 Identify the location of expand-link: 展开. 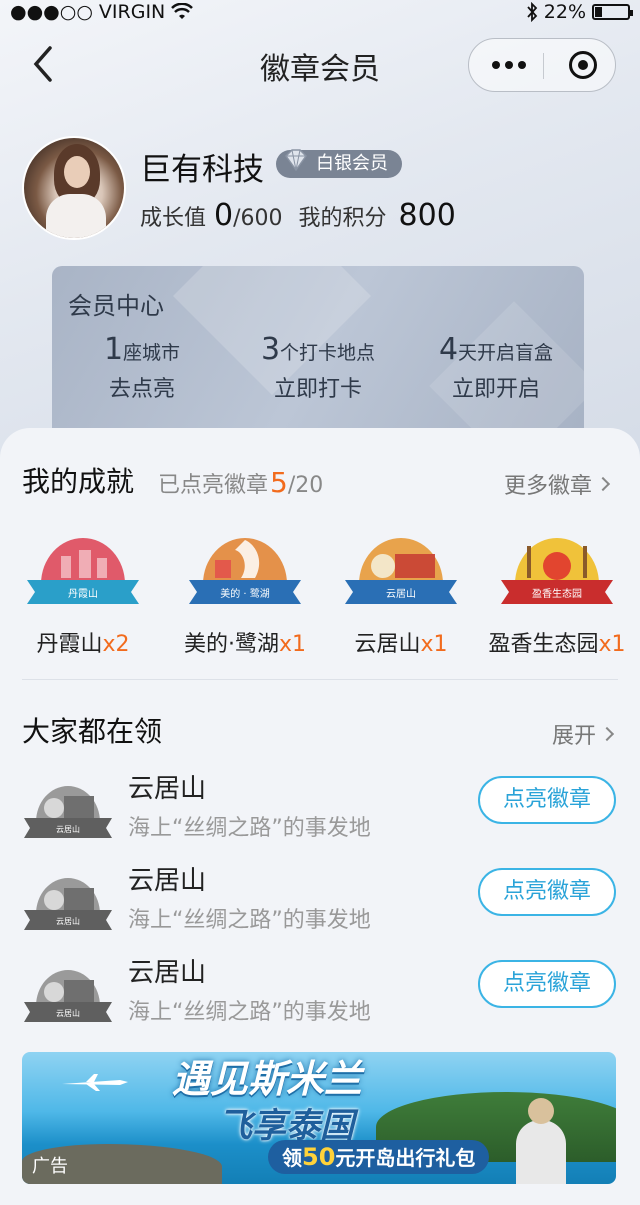
(583, 734).